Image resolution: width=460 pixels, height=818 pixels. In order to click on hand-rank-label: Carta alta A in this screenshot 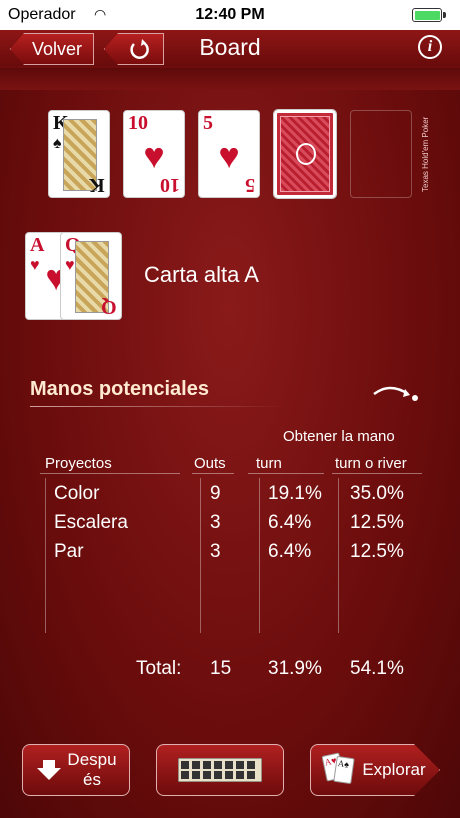, I will do `click(201, 274)`.